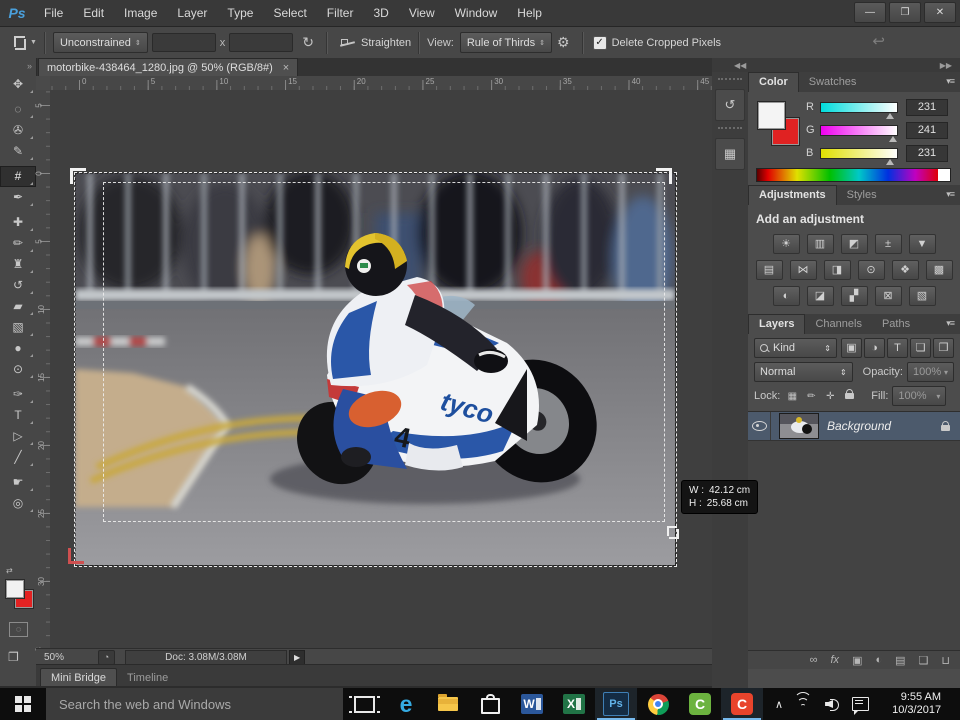 Image resolution: width=960 pixels, height=720 pixels. Describe the element at coordinates (18, 176) in the screenshot. I see `crop-tool: #` at that location.